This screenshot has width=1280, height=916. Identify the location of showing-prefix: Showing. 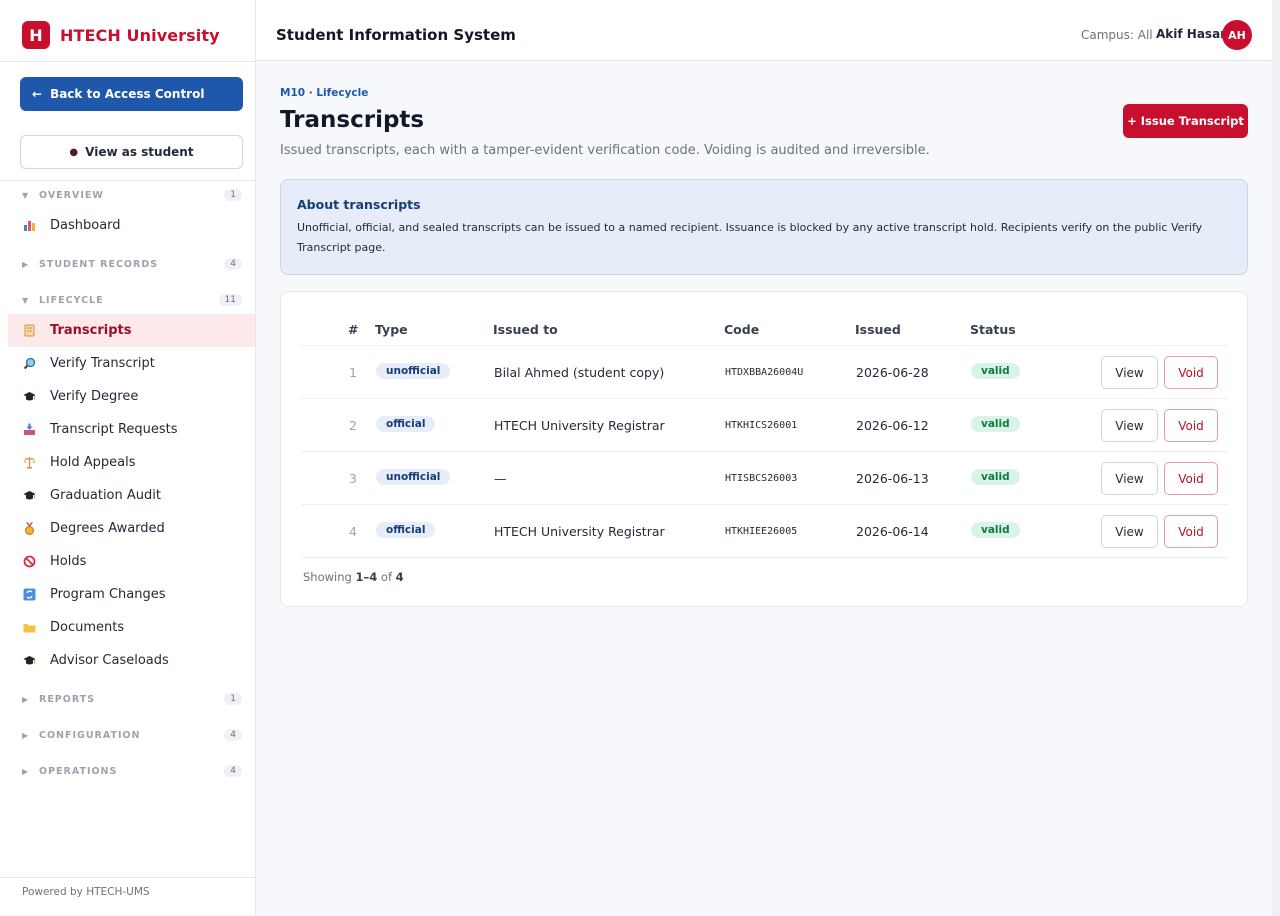
(327, 577).